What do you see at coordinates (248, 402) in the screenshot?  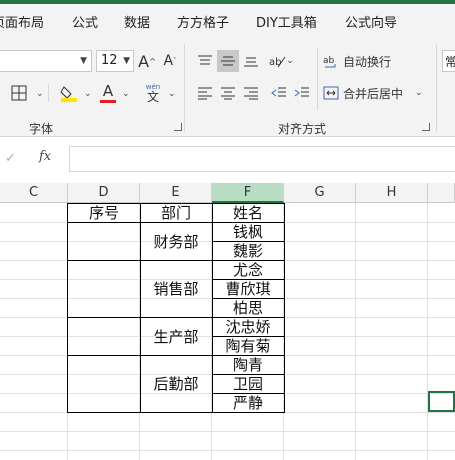 I see `name-cell: 严静` at bounding box center [248, 402].